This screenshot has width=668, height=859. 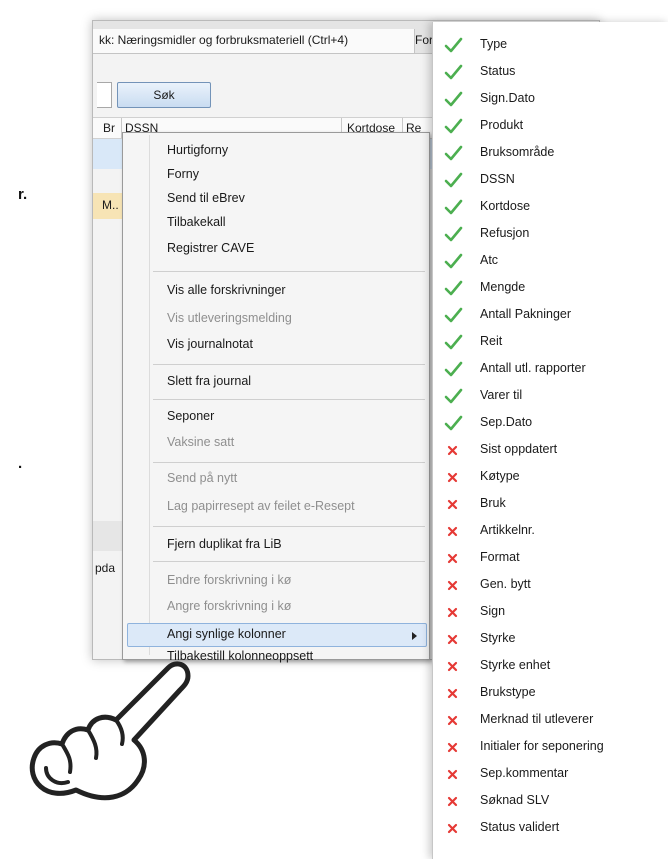 What do you see at coordinates (23, 194) in the screenshot?
I see `document-text-fragment: r.` at bounding box center [23, 194].